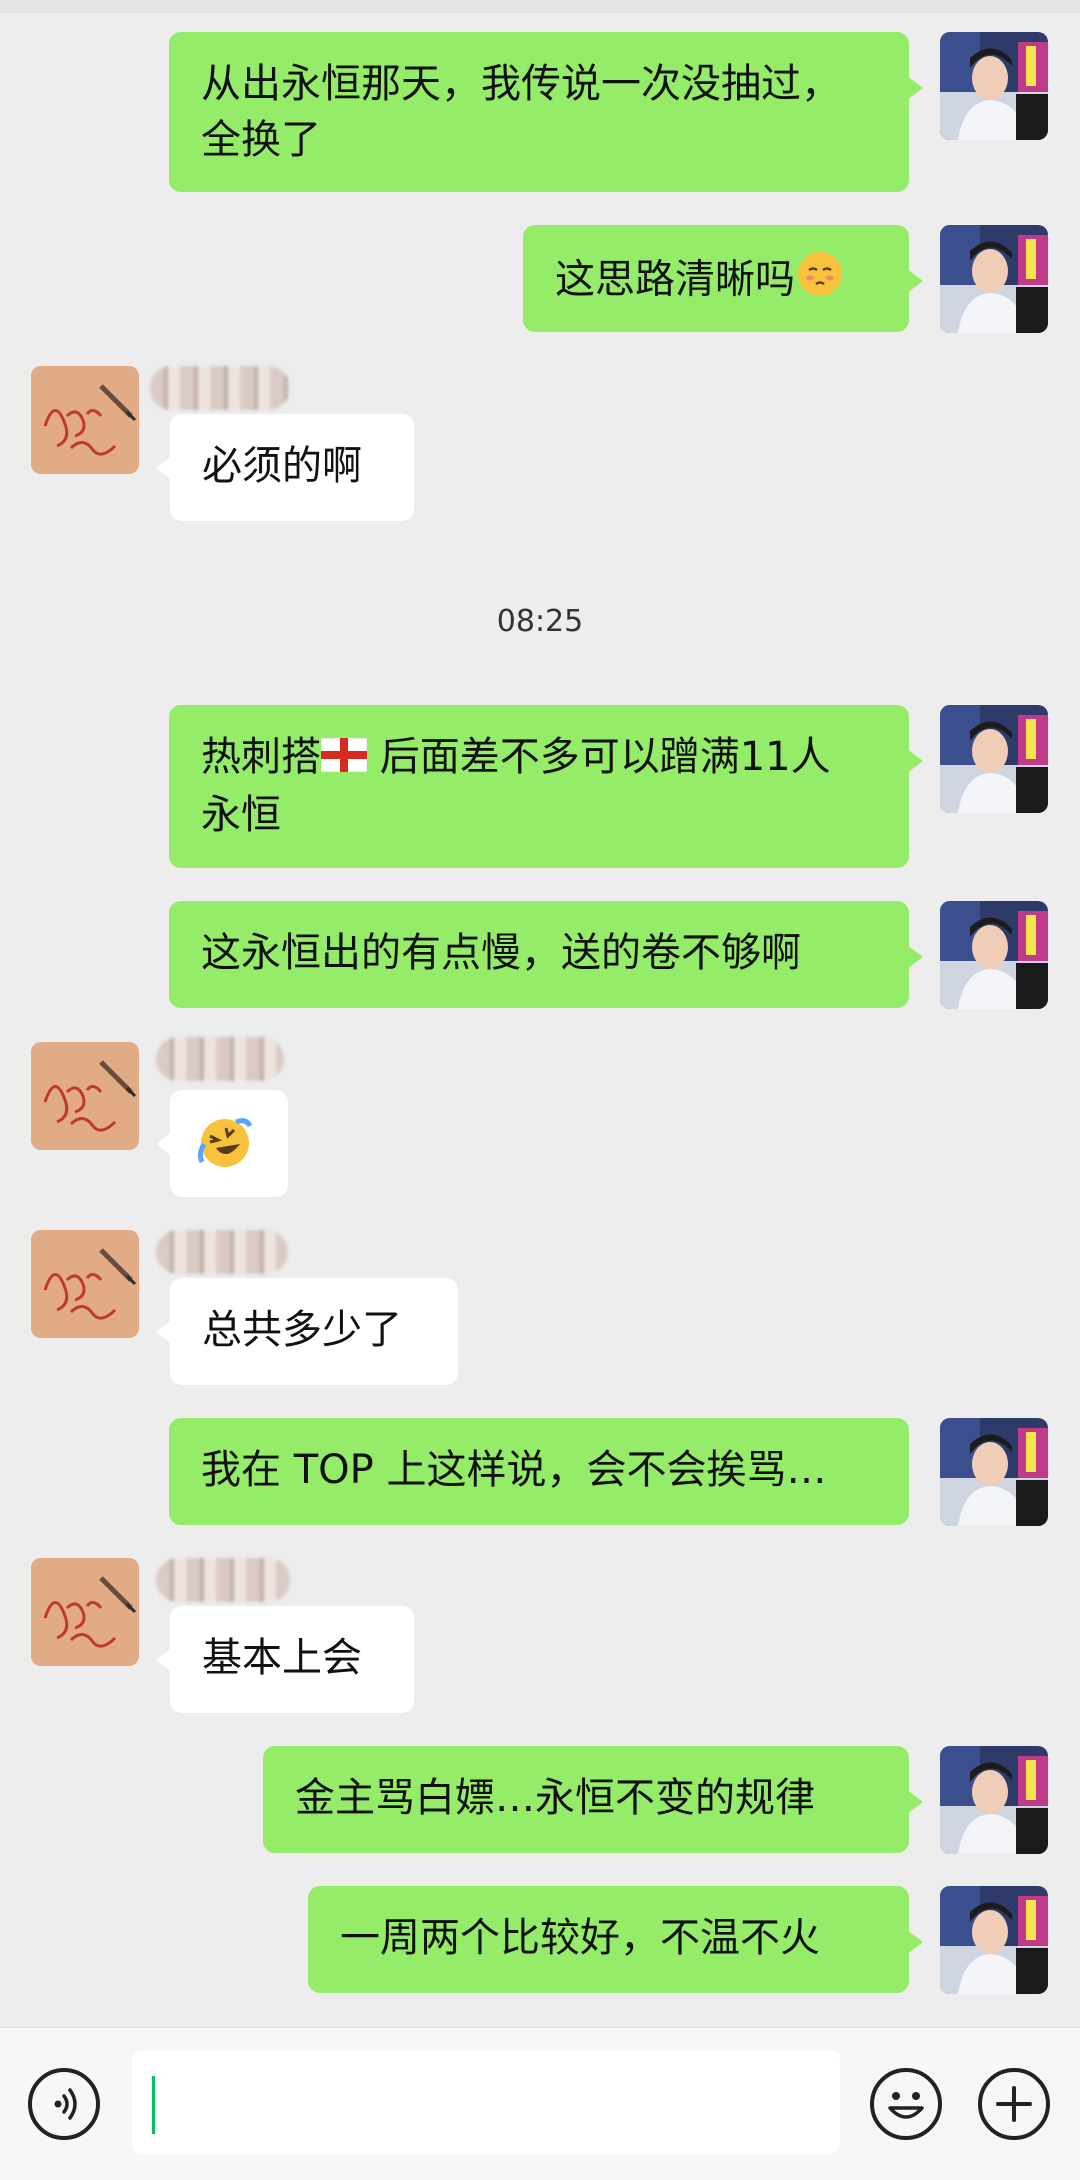 This screenshot has height=2180, width=1080. Describe the element at coordinates (906, 2104) in the screenshot. I see `smiley-icon` at that location.